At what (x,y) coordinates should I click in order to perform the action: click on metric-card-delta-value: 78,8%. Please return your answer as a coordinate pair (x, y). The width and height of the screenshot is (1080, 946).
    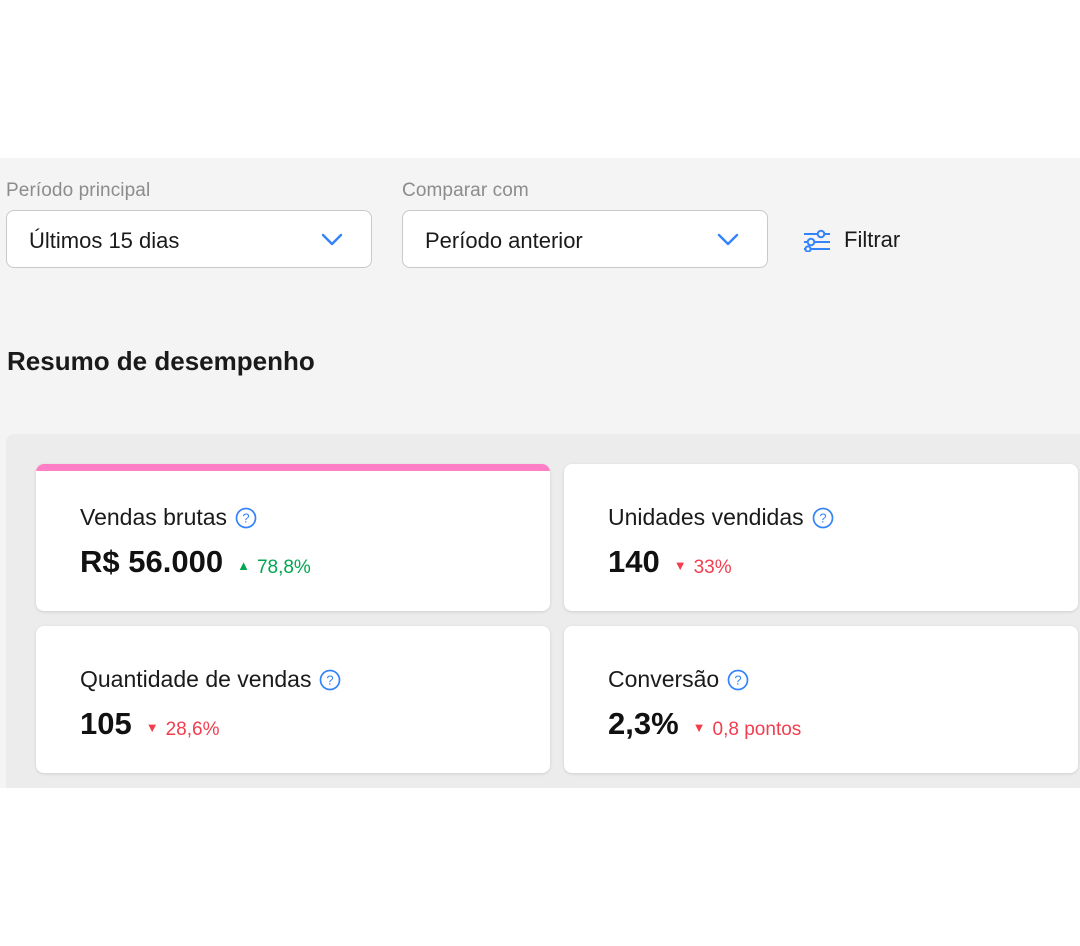
    Looking at the image, I should click on (283, 567).